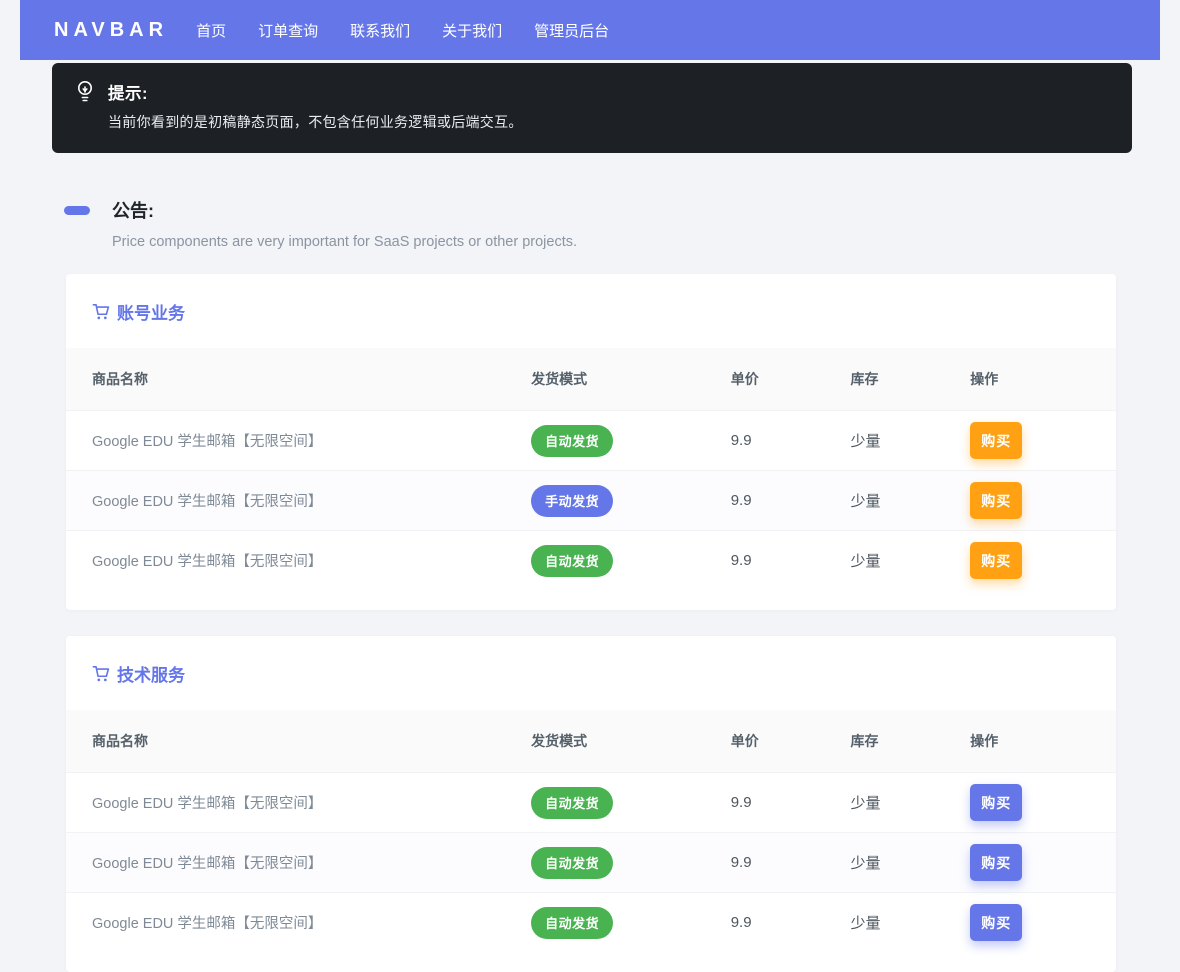 This screenshot has width=1180, height=972. Describe the element at coordinates (77, 210) in the screenshot. I see `dash-icon` at that location.